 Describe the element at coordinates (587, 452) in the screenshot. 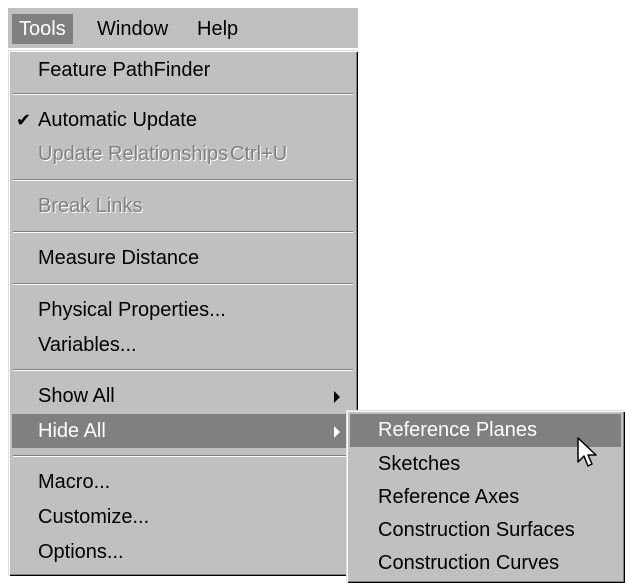

I see `mouse-pointer-icon` at that location.